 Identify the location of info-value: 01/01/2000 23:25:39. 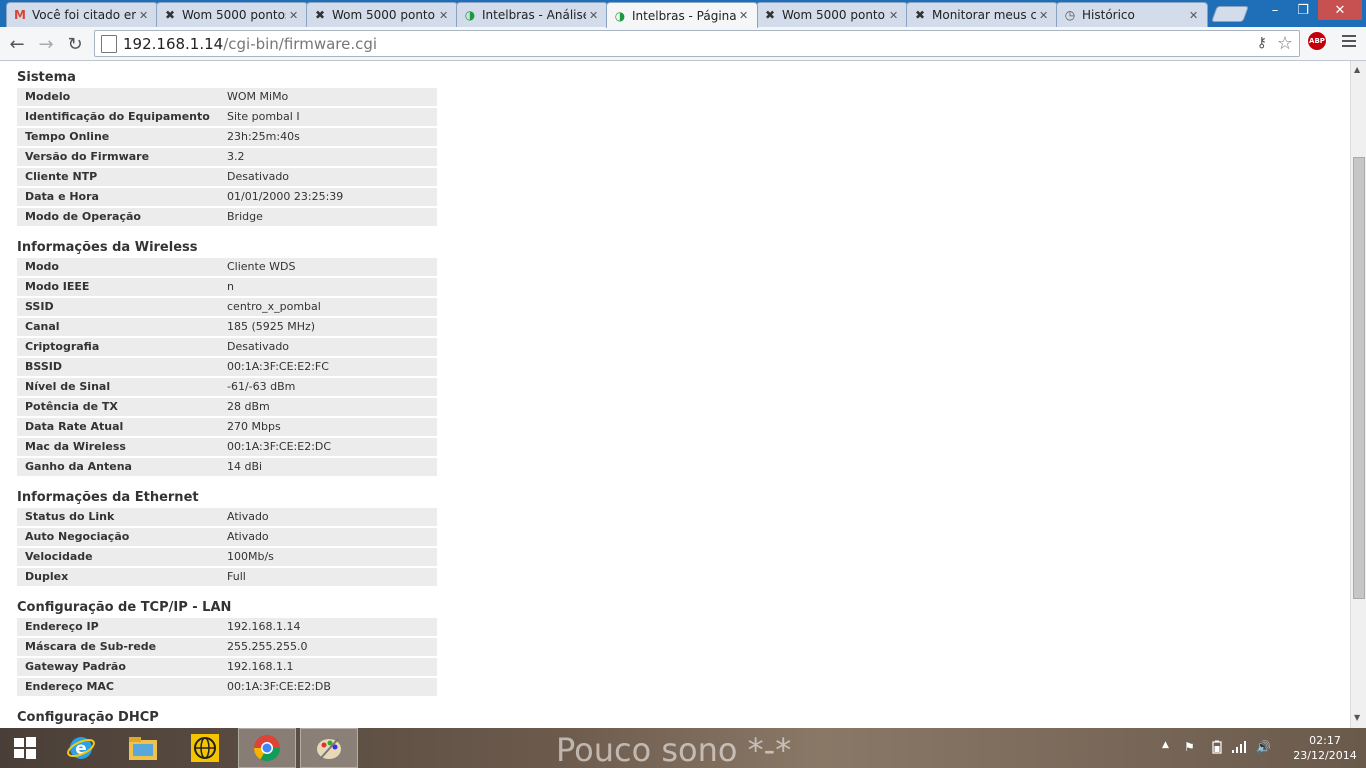
(285, 196).